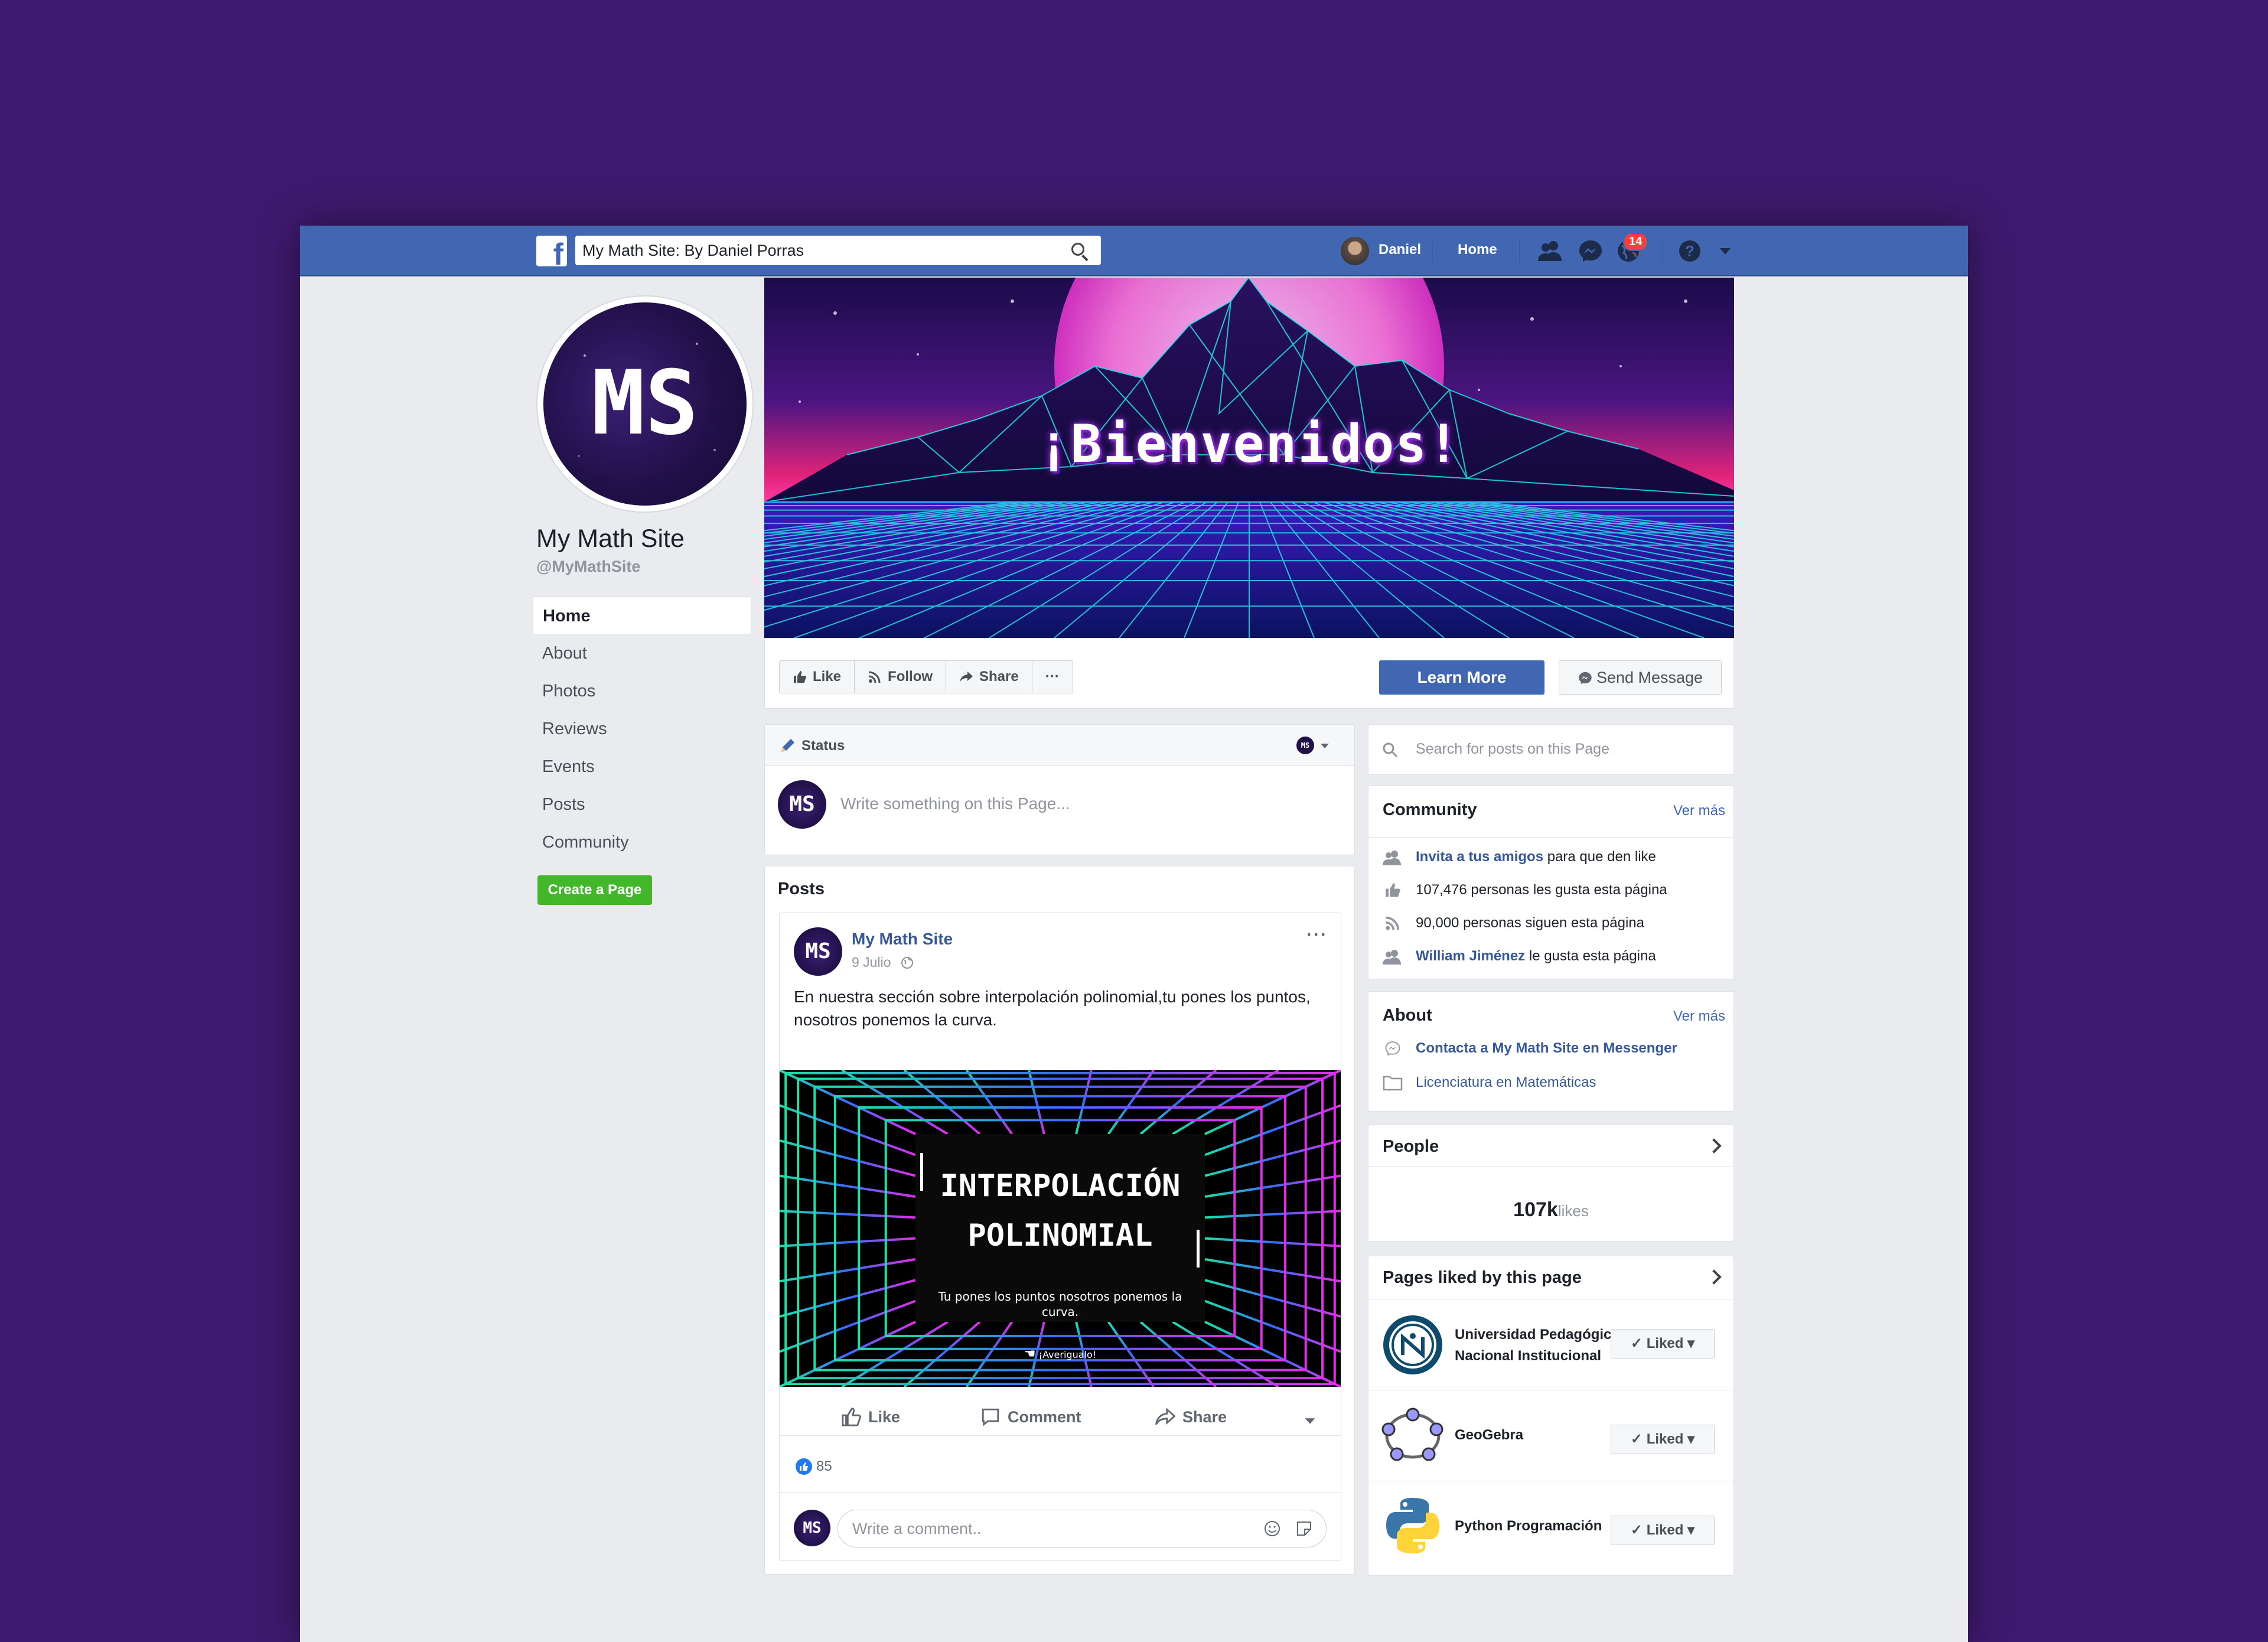 This screenshot has height=1642, width=2268. I want to click on user-name: Daniel, so click(1400, 250).